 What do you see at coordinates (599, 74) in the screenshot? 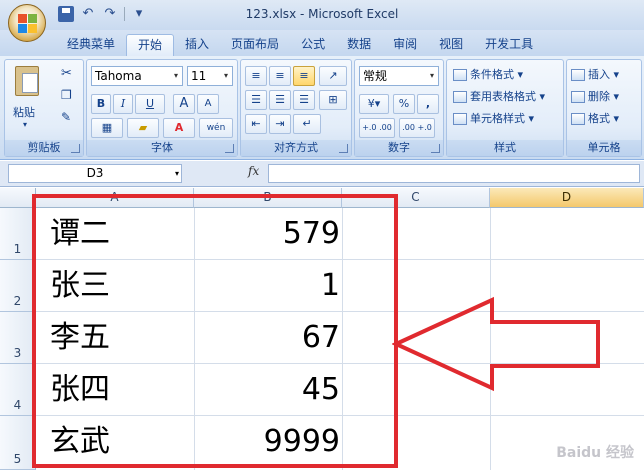
I see `insert-cells-label: 插入` at bounding box center [599, 74].